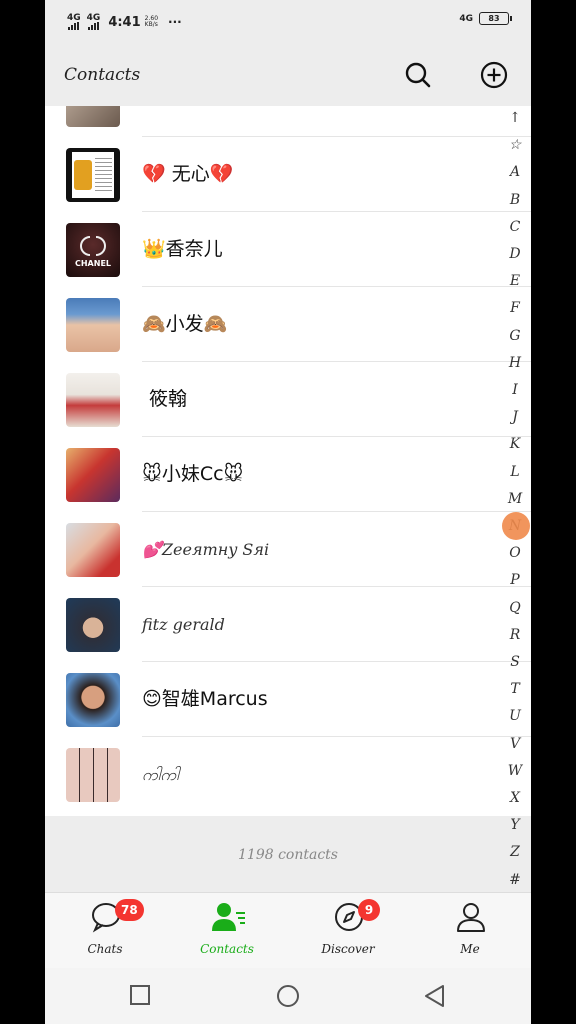 This screenshot has height=1024, width=576. Describe the element at coordinates (515, 635) in the screenshot. I see `index-letter: R` at that location.